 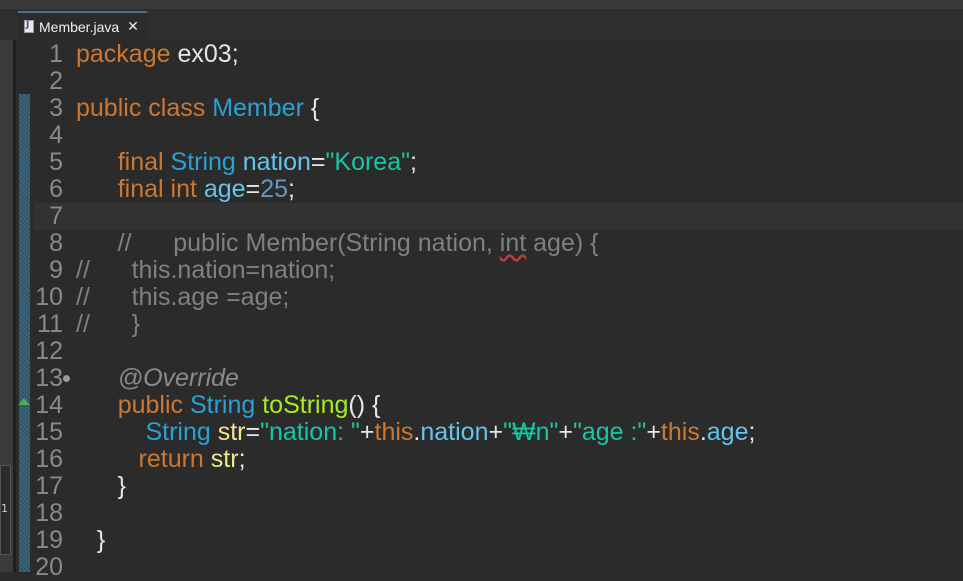 What do you see at coordinates (498, 216) in the screenshot?
I see `code-line: 7` at bounding box center [498, 216].